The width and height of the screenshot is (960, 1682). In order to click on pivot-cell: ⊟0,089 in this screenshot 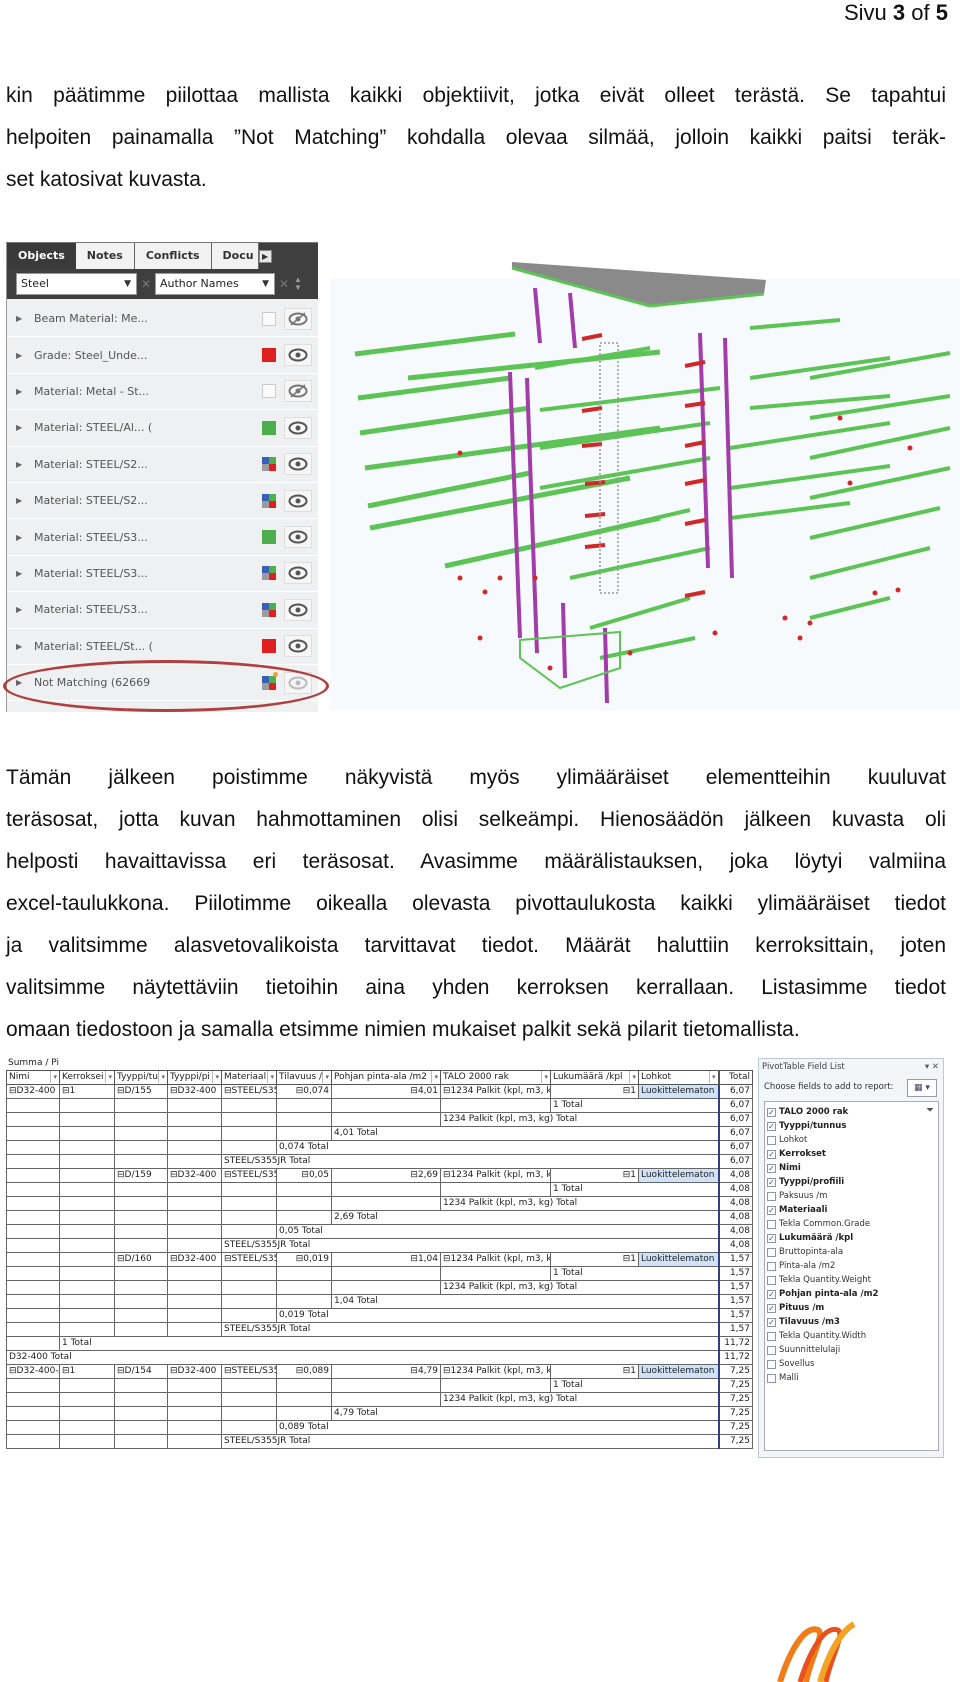, I will do `click(304, 1371)`.